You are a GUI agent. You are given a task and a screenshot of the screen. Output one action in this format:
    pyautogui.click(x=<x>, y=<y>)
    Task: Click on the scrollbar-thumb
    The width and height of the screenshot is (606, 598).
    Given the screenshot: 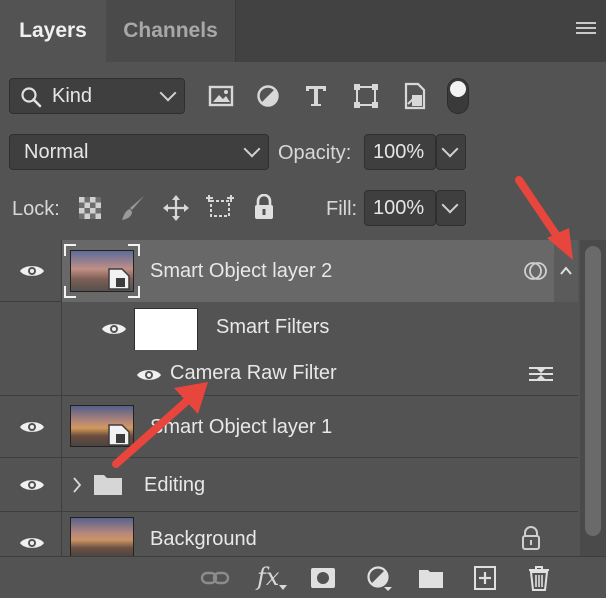 What is the action you would take?
    pyautogui.click(x=593, y=391)
    